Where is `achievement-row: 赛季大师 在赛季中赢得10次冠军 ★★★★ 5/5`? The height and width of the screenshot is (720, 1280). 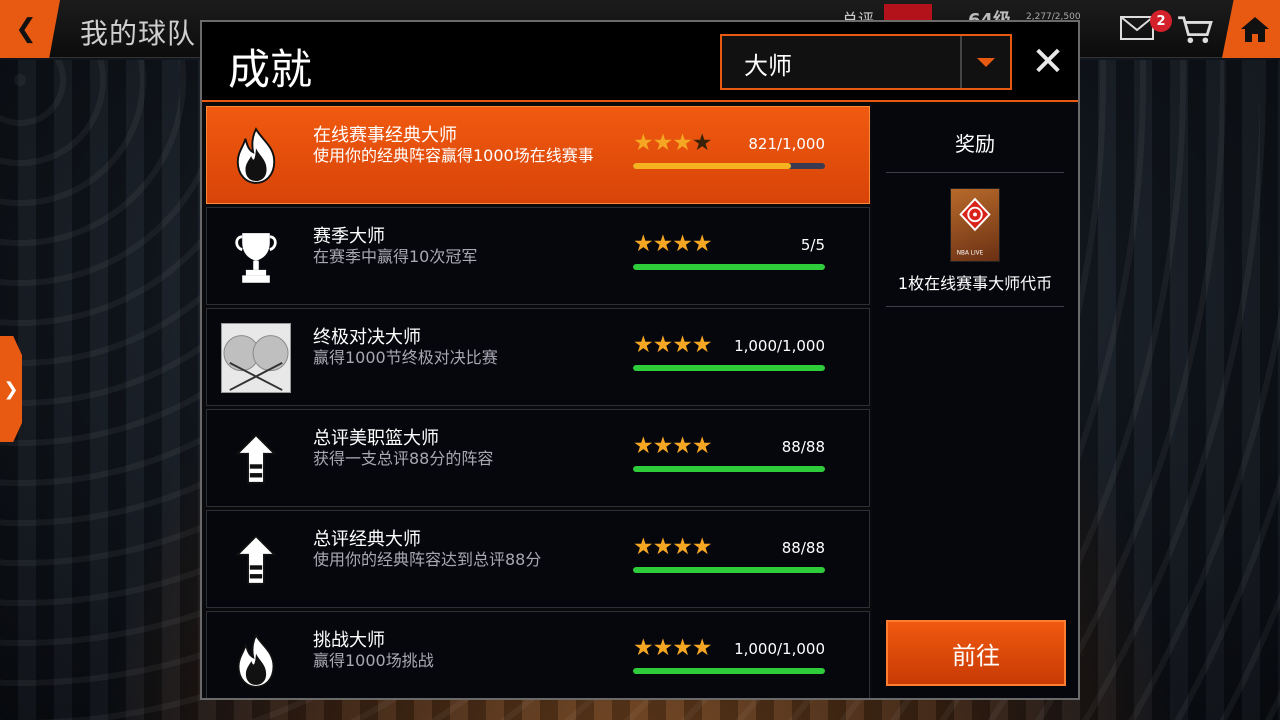
achievement-row: 赛季大师 在赛季中赢得10次冠军 ★★★★ 5/5 is located at coordinates (538, 256).